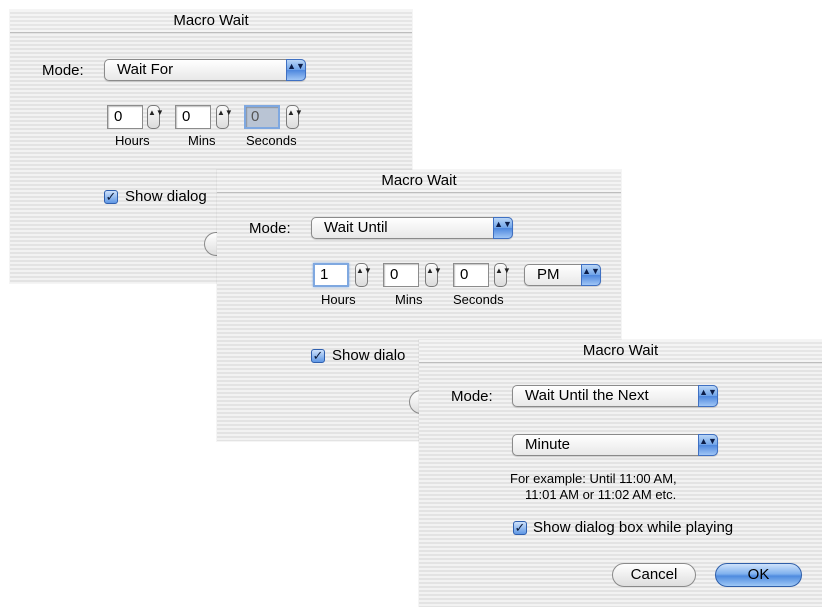  I want to click on show-dialog-label: Show dialog box while playing, so click(633, 527).